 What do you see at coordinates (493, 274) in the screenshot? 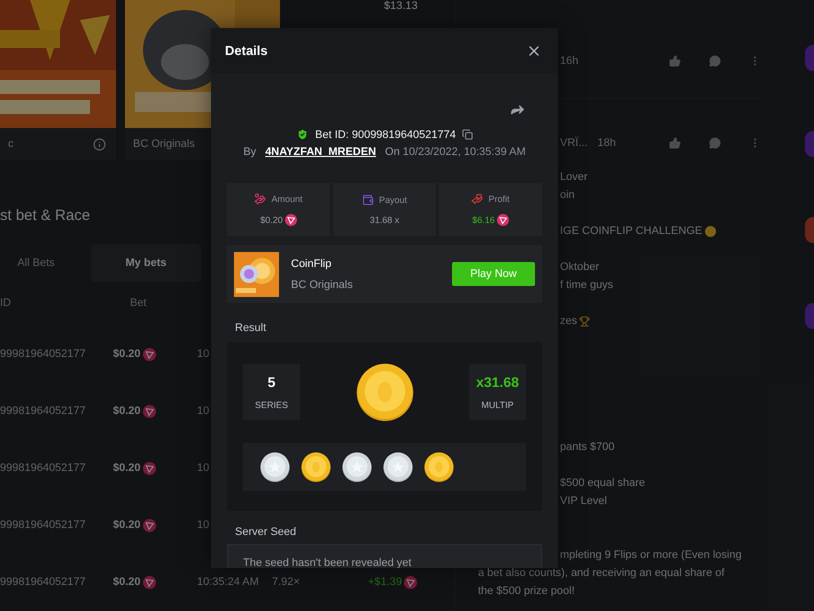
I see `play-now-button: Play Now` at bounding box center [493, 274].